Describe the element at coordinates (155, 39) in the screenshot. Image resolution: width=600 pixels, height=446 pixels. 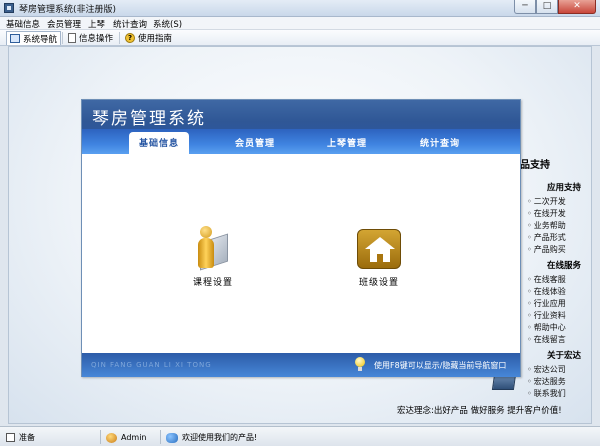
I see `user-guide-label: 使用指南` at that location.